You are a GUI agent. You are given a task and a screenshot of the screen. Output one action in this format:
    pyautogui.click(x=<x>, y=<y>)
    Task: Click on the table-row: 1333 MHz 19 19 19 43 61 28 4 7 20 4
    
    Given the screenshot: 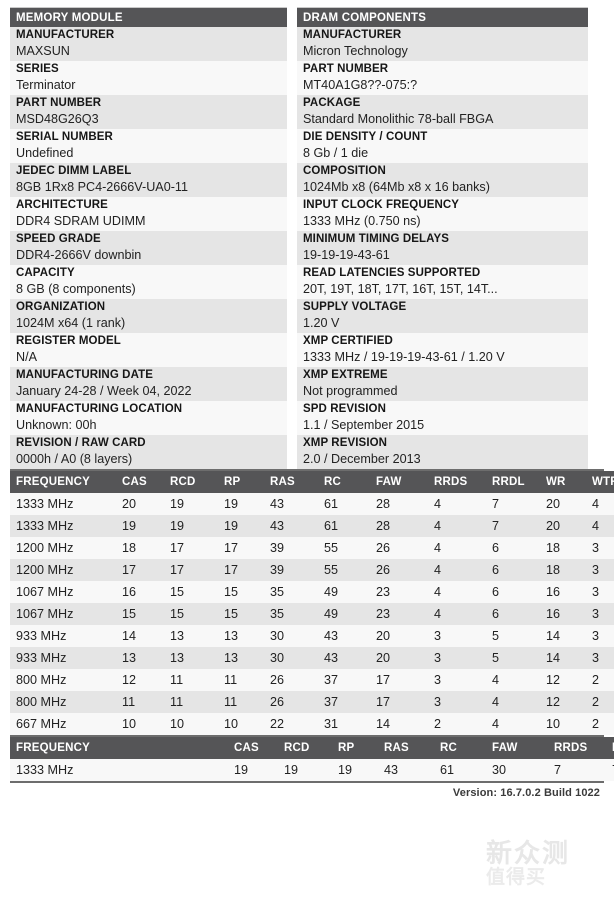 What is the action you would take?
    pyautogui.click(x=312, y=526)
    